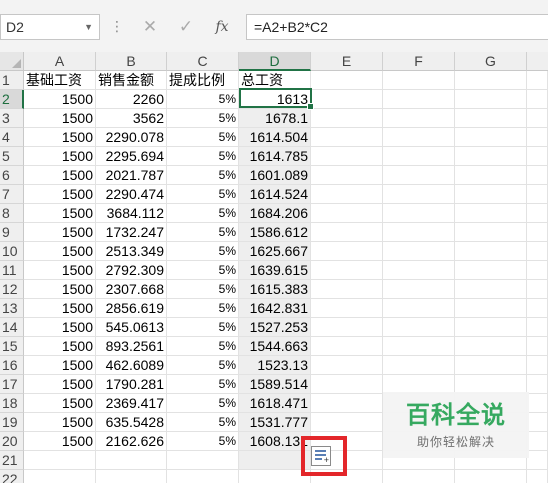 This screenshot has width=548, height=483. Describe the element at coordinates (12, 194) in the screenshot. I see `row-header: 7` at that location.